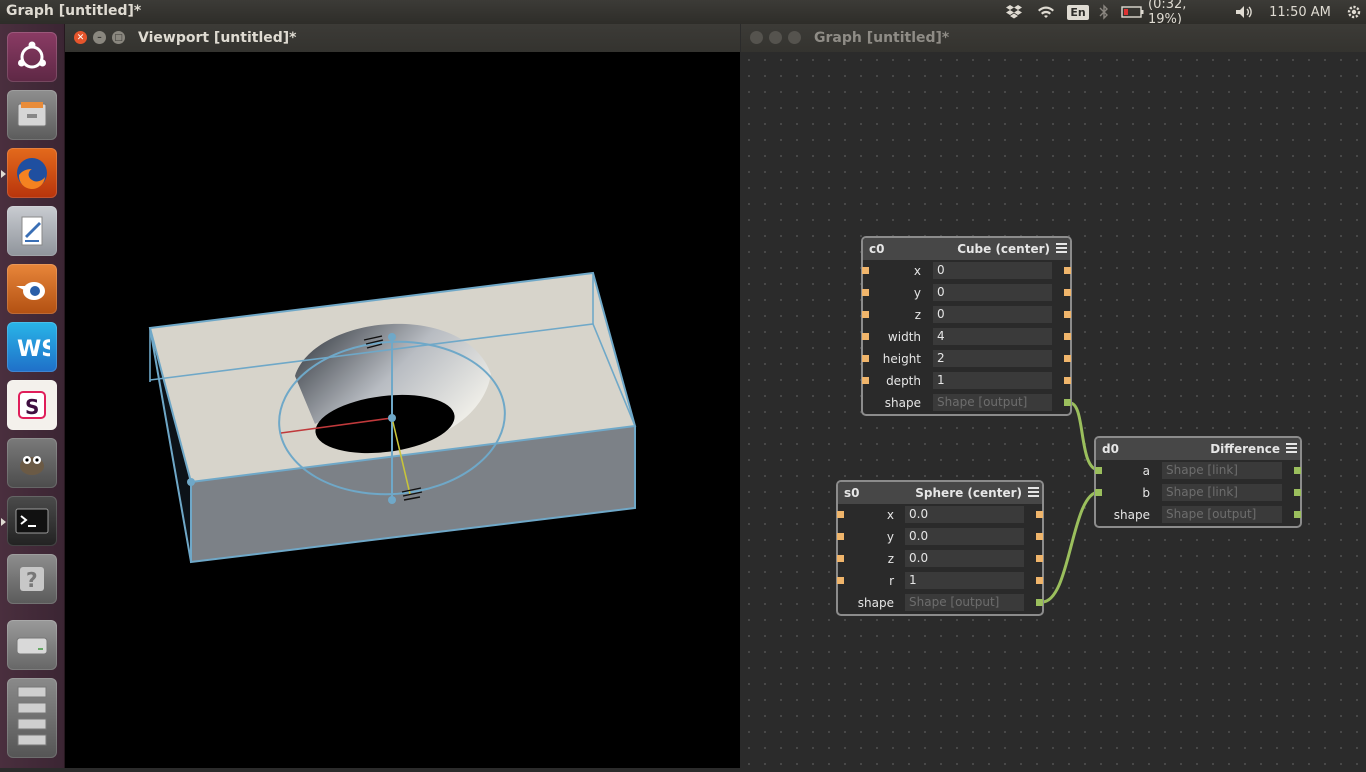 The width and height of the screenshot is (1366, 772). I want to click on node-header: d0 Difference, so click(1198, 449).